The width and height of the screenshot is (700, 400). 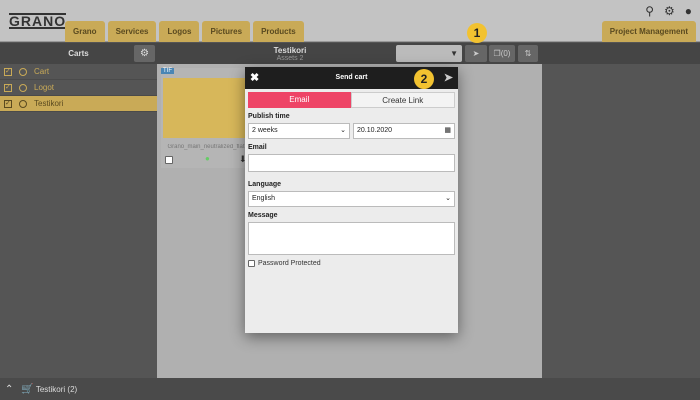 I want to click on date-input: 20.10.2020 ▦, so click(x=404, y=131).